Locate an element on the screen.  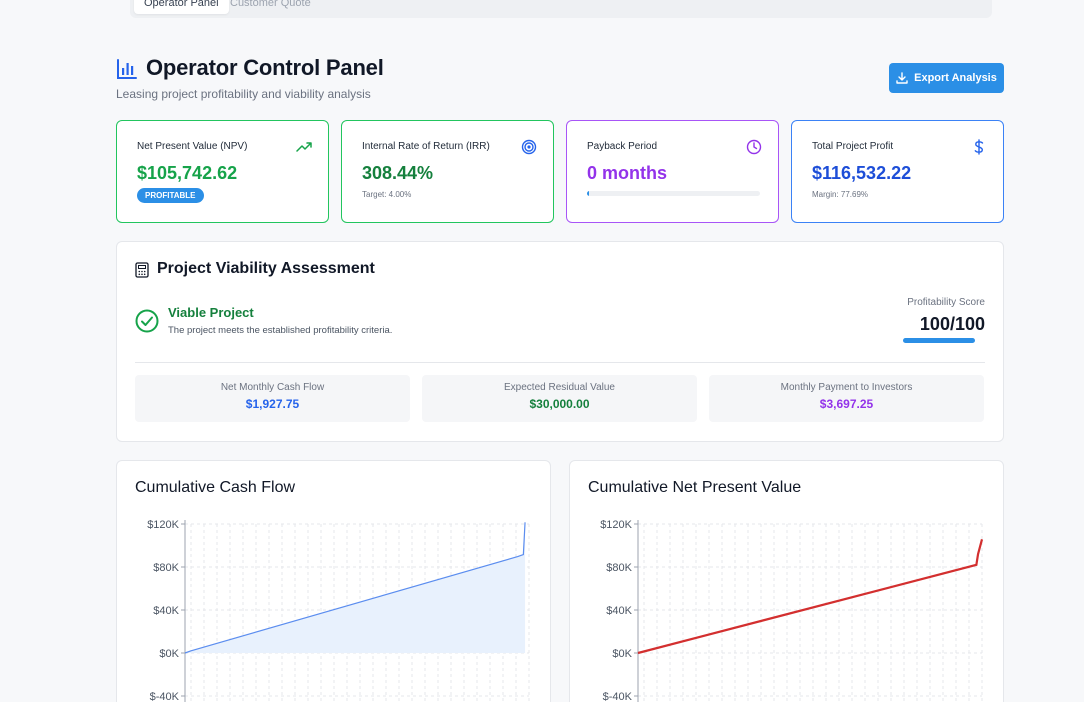
bar-chart-icon is located at coordinates (127, 69).